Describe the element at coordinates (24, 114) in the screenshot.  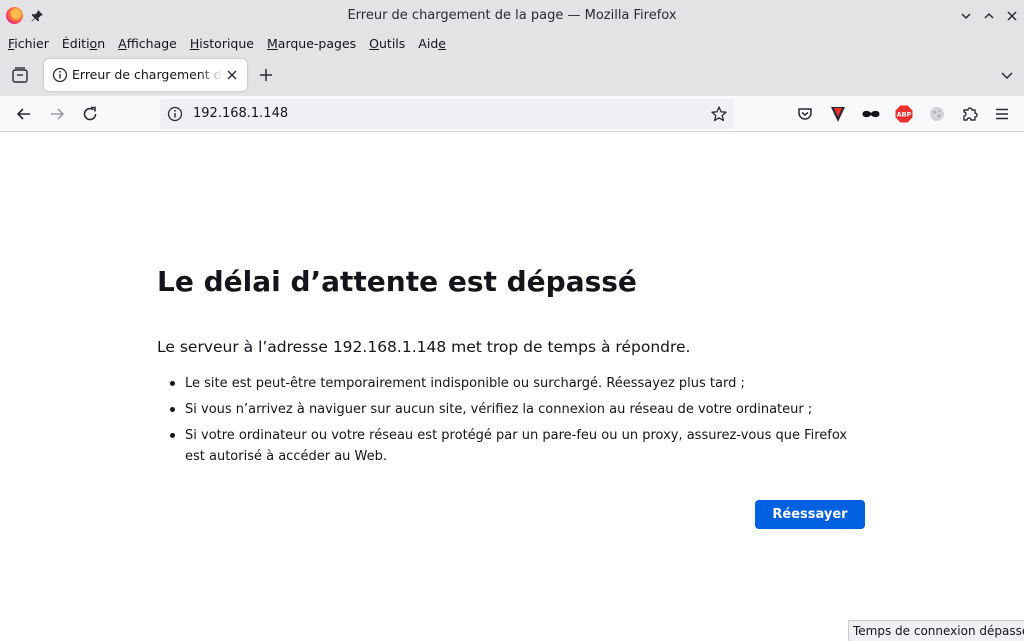
I see `back-button` at that location.